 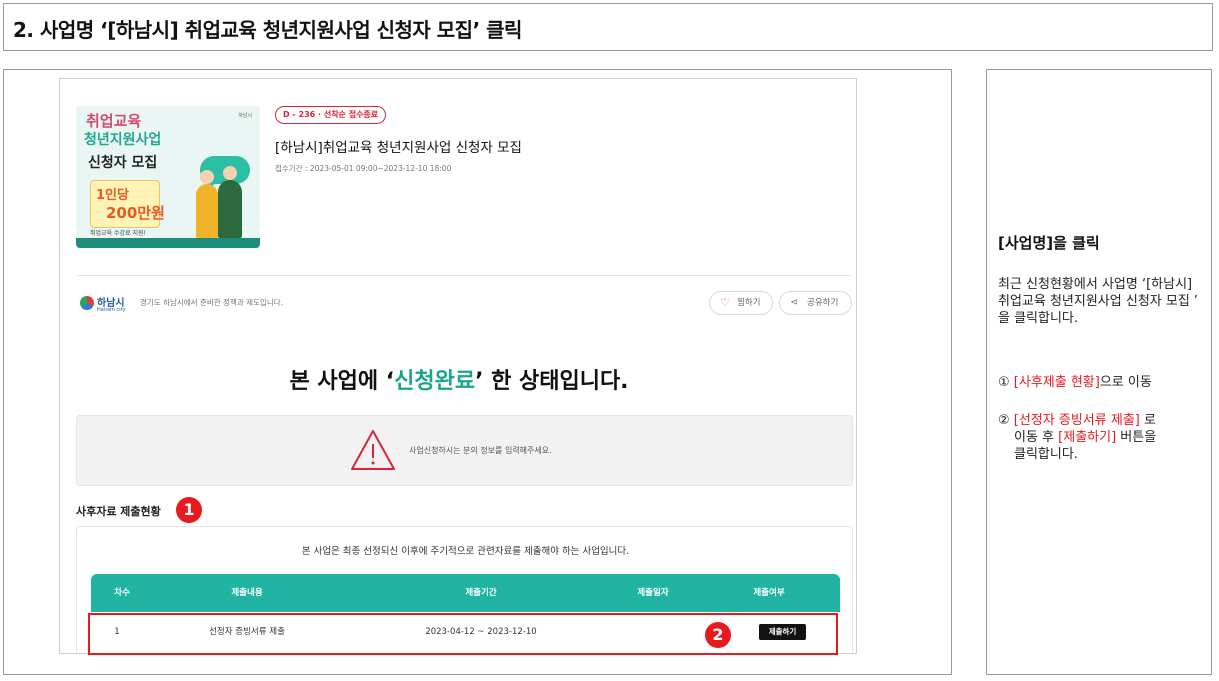 What do you see at coordinates (481, 593) in the screenshot?
I see `column-header-period: 제출기간` at bounding box center [481, 593].